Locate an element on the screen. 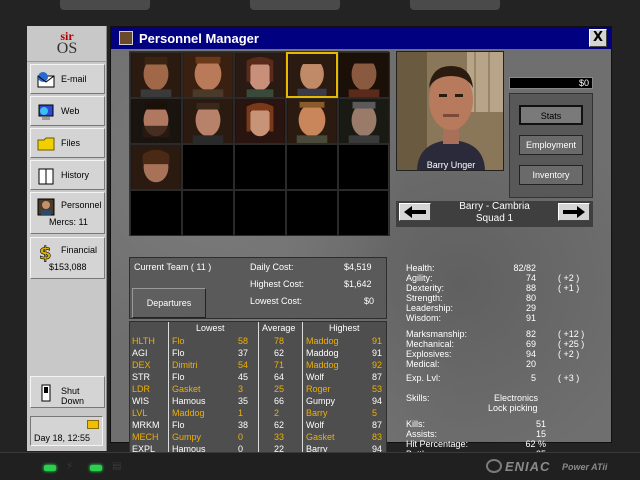 The height and width of the screenshot is (480, 640). lowest-merc-name: Hamous is located at coordinates (189, 401).